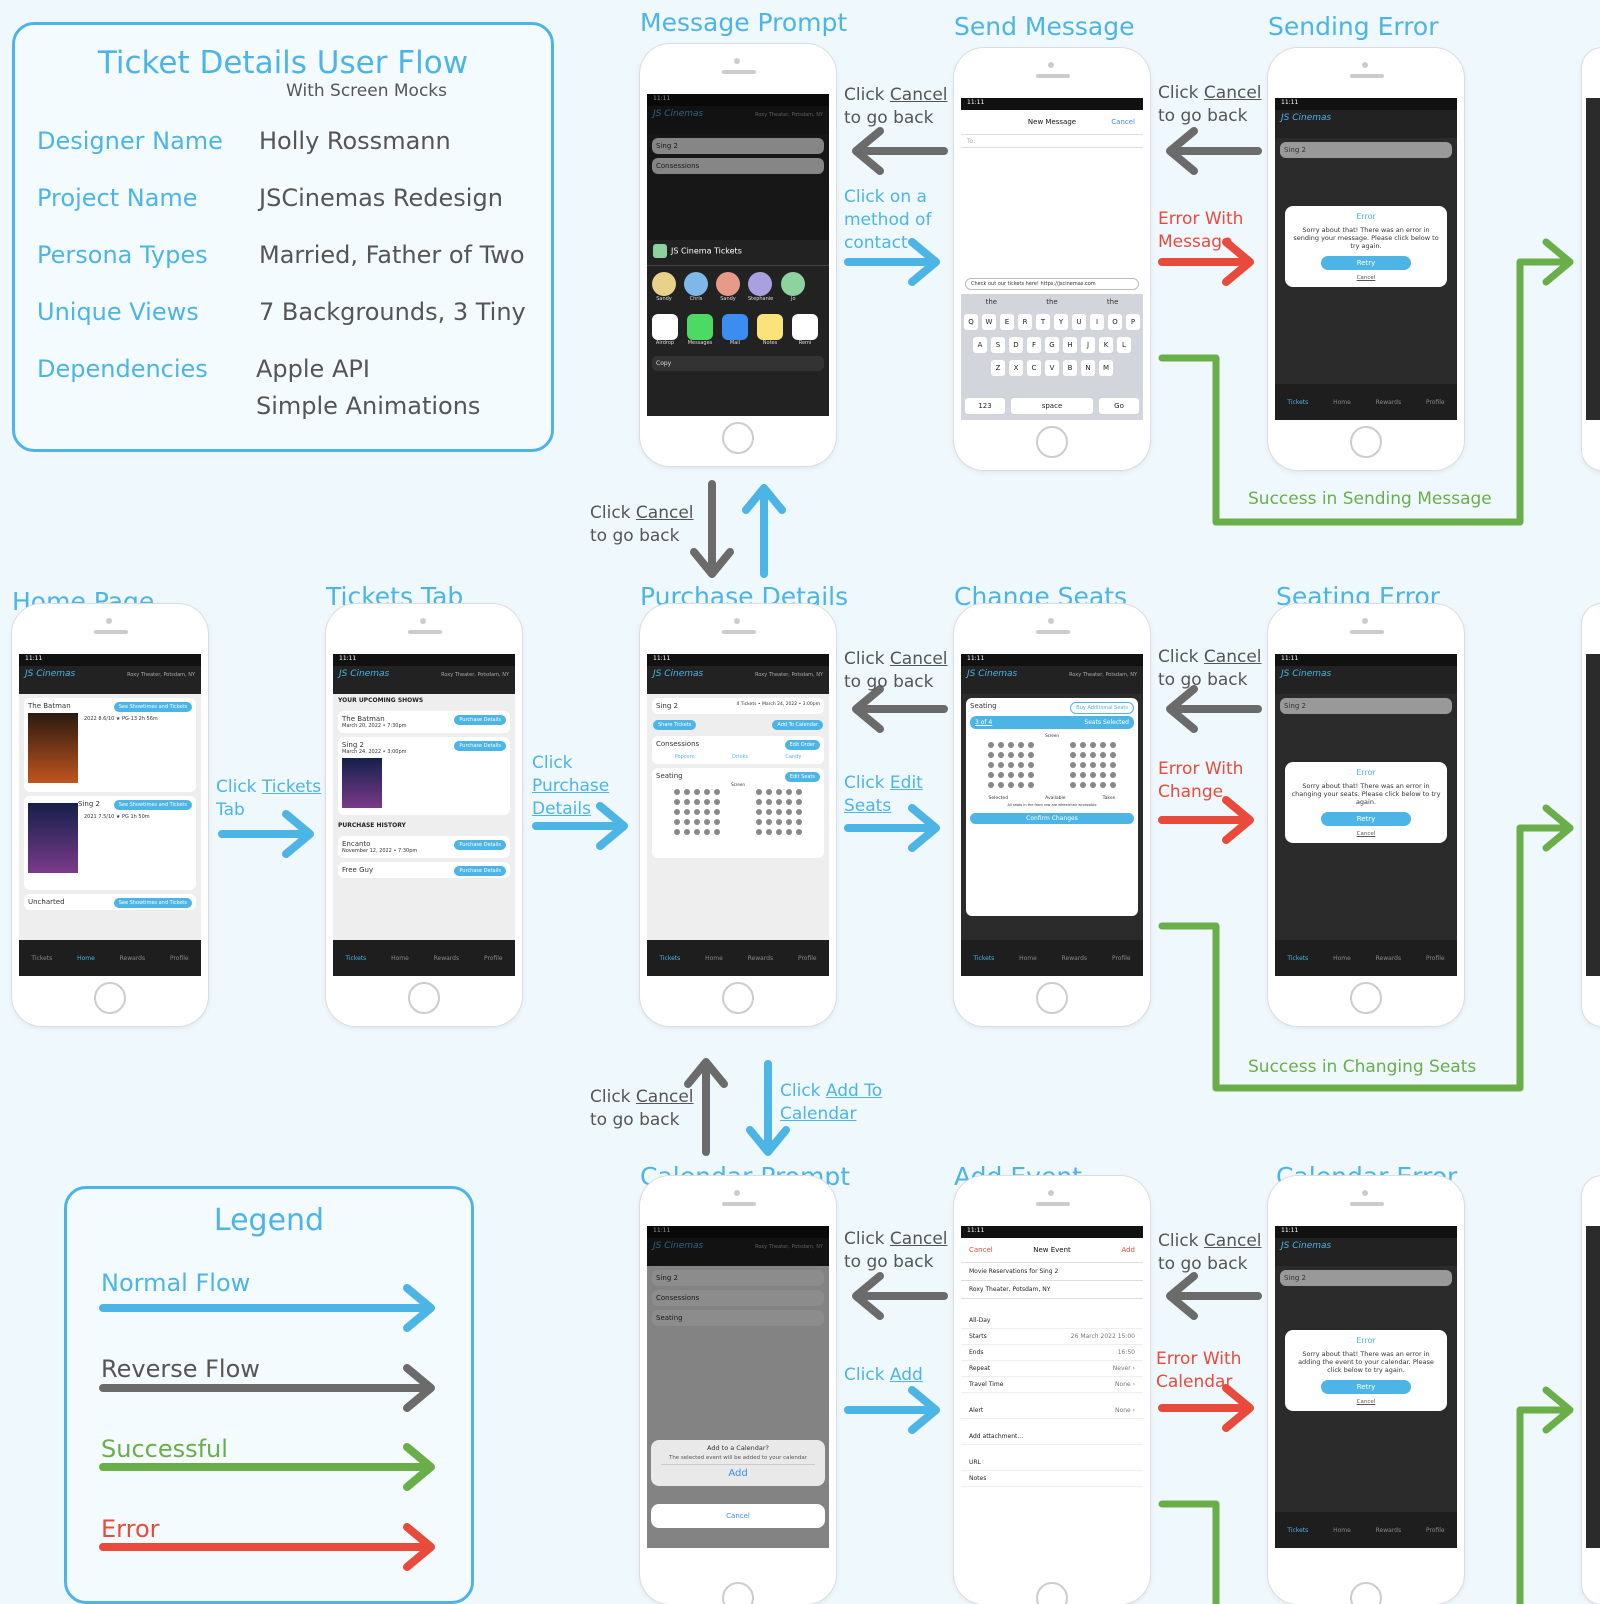 The width and height of the screenshot is (1600, 1604). What do you see at coordinates (269, 798) in the screenshot?
I see `label-tickets-tab: Click Tickets Tab` at bounding box center [269, 798].